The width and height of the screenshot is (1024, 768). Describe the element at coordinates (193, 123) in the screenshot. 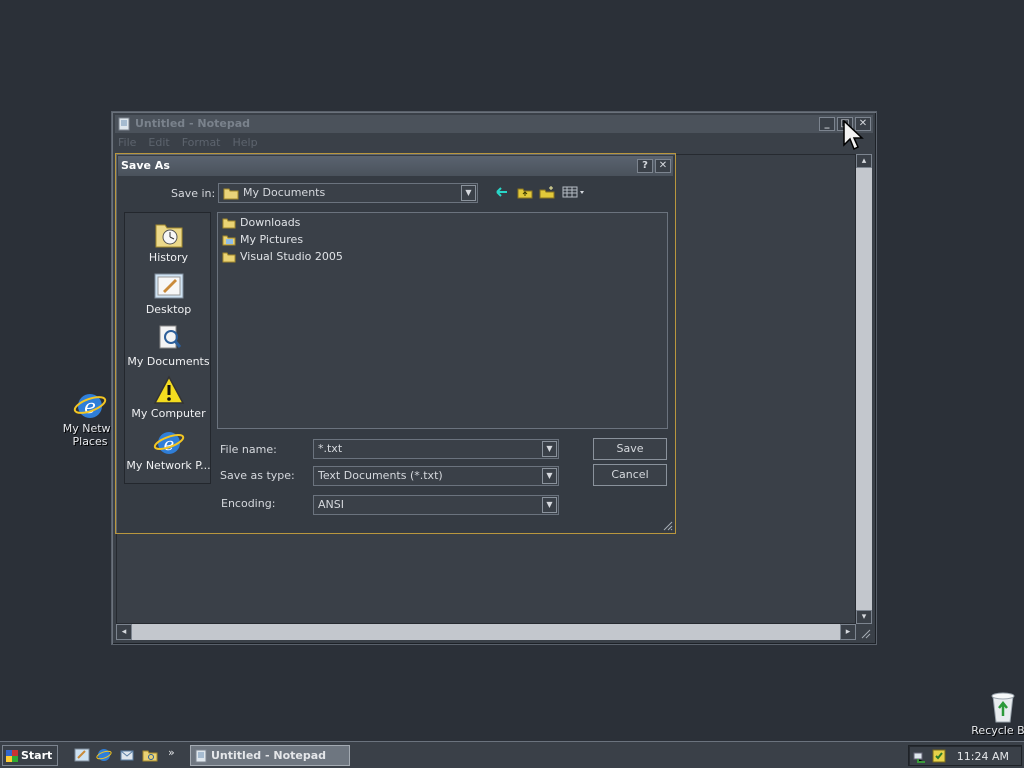

I see `notepad-title: Untitled - Notepad` at that location.